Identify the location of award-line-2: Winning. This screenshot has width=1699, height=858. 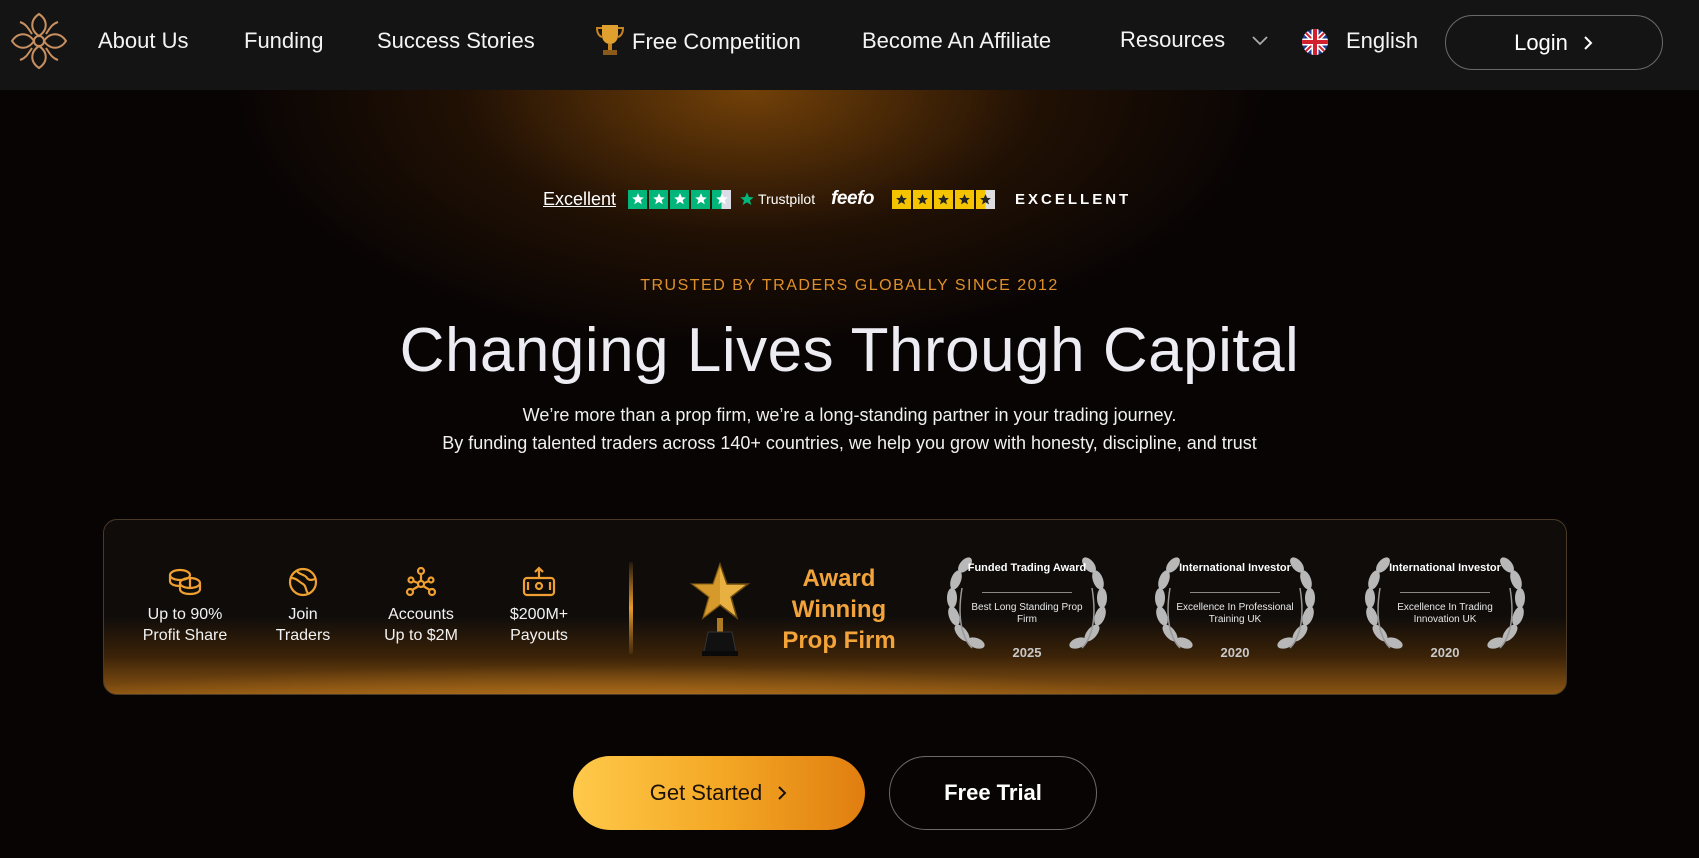
(839, 609).